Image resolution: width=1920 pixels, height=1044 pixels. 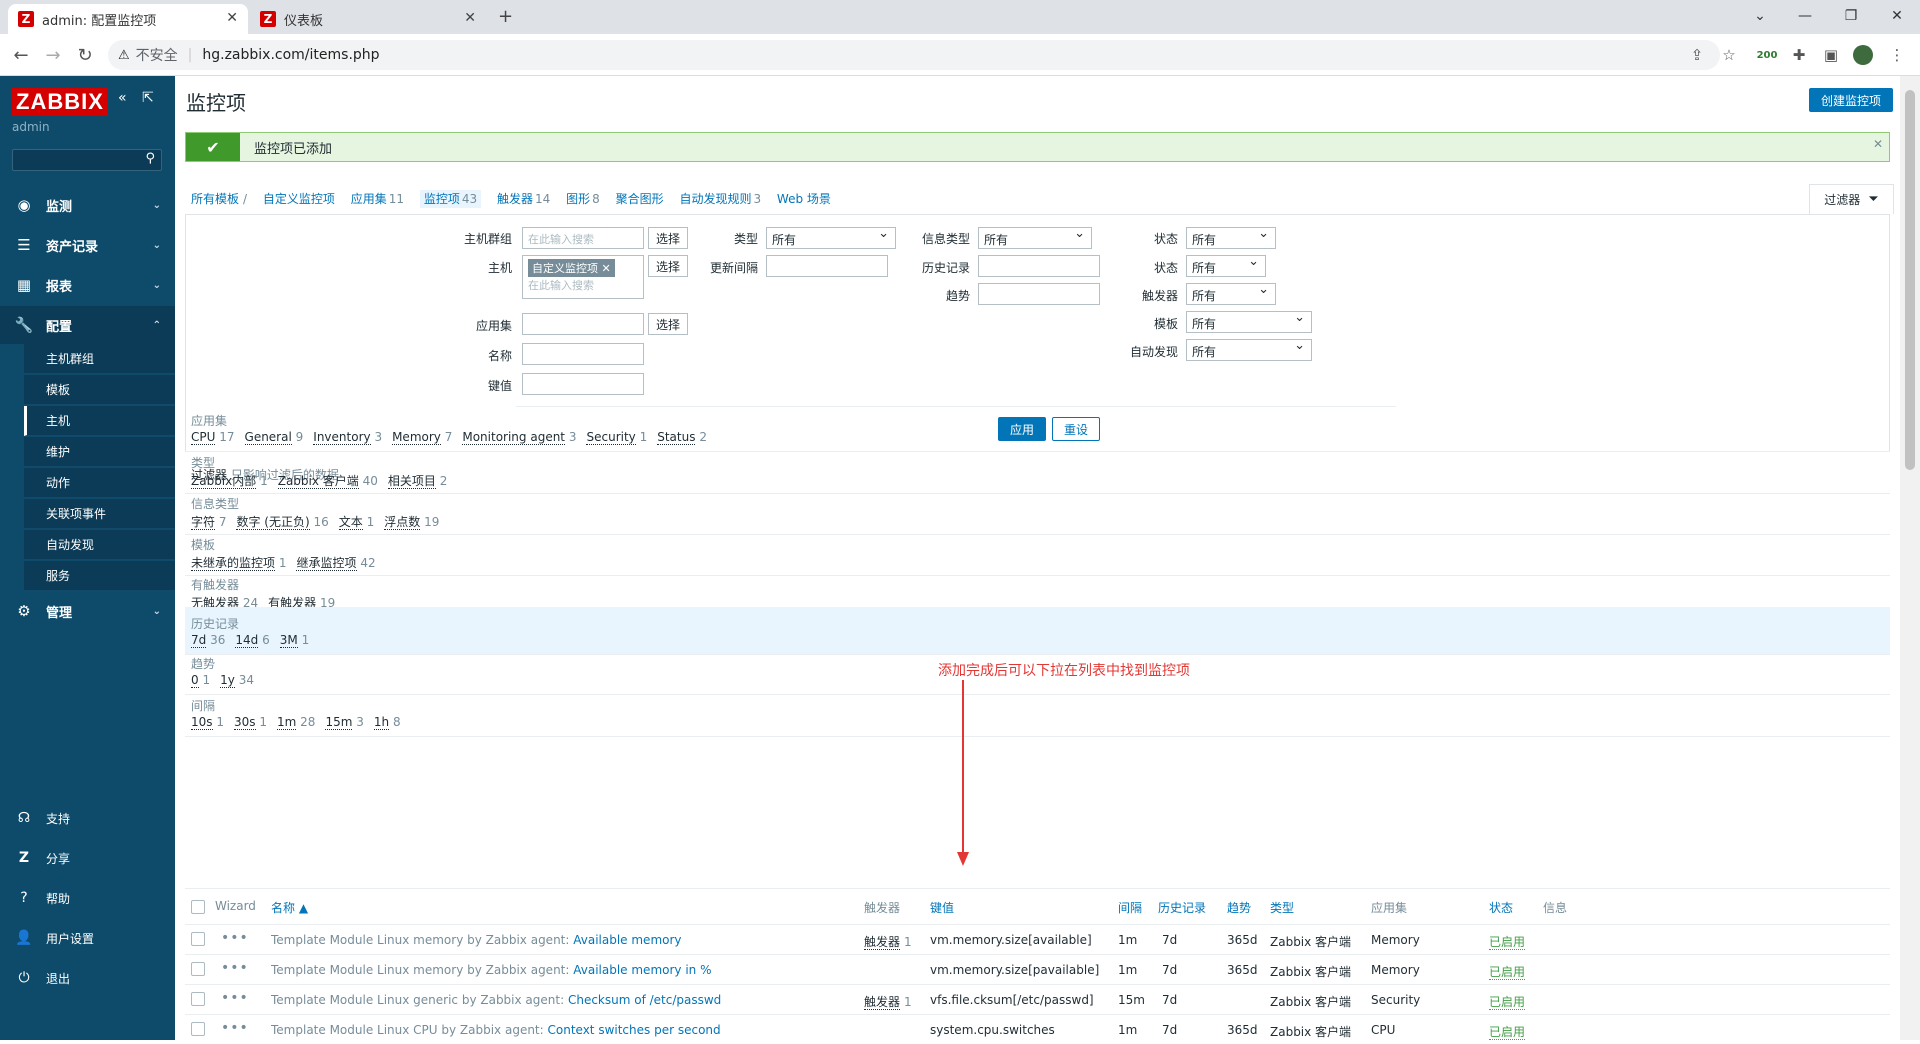 I want to click on menu-administration: ⚙ 管理 ⌄, so click(x=87, y=611).